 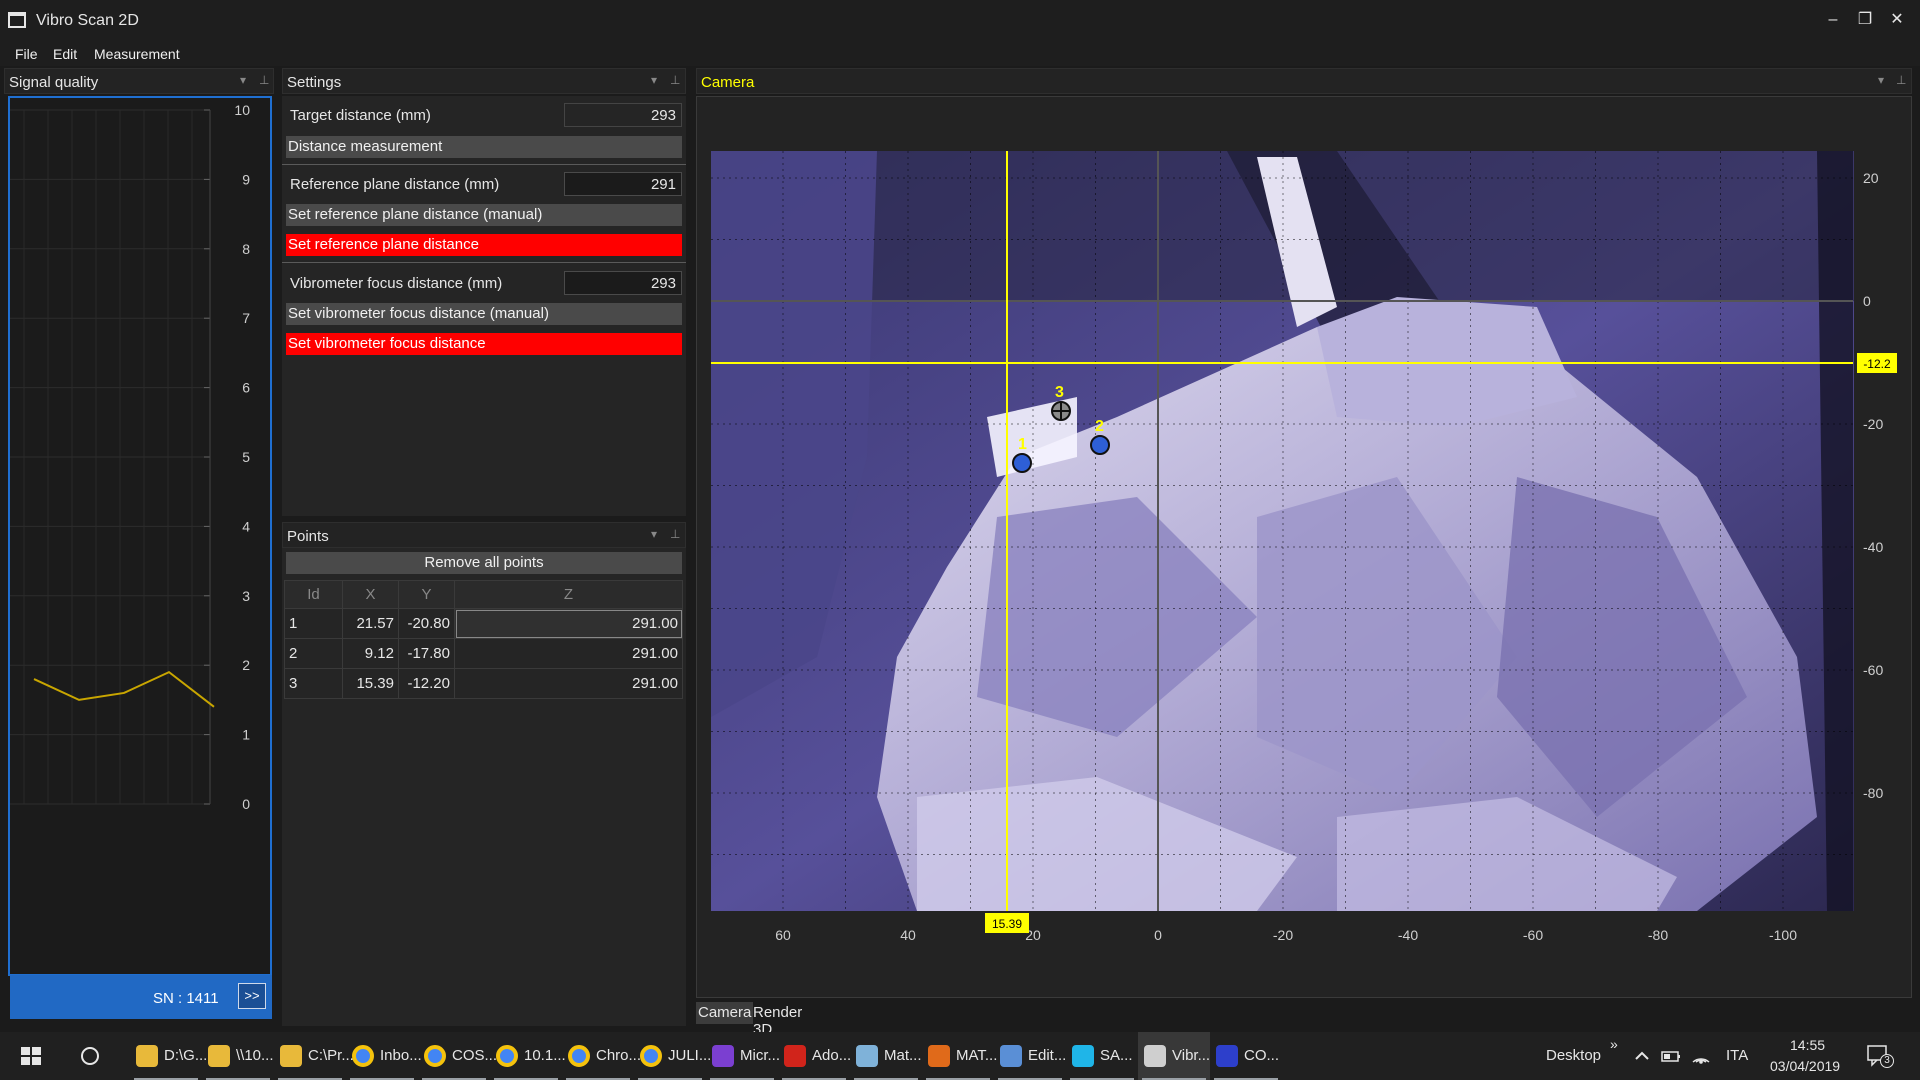 What do you see at coordinates (1880, 1056) in the screenshot?
I see `action-center-button: 3` at bounding box center [1880, 1056].